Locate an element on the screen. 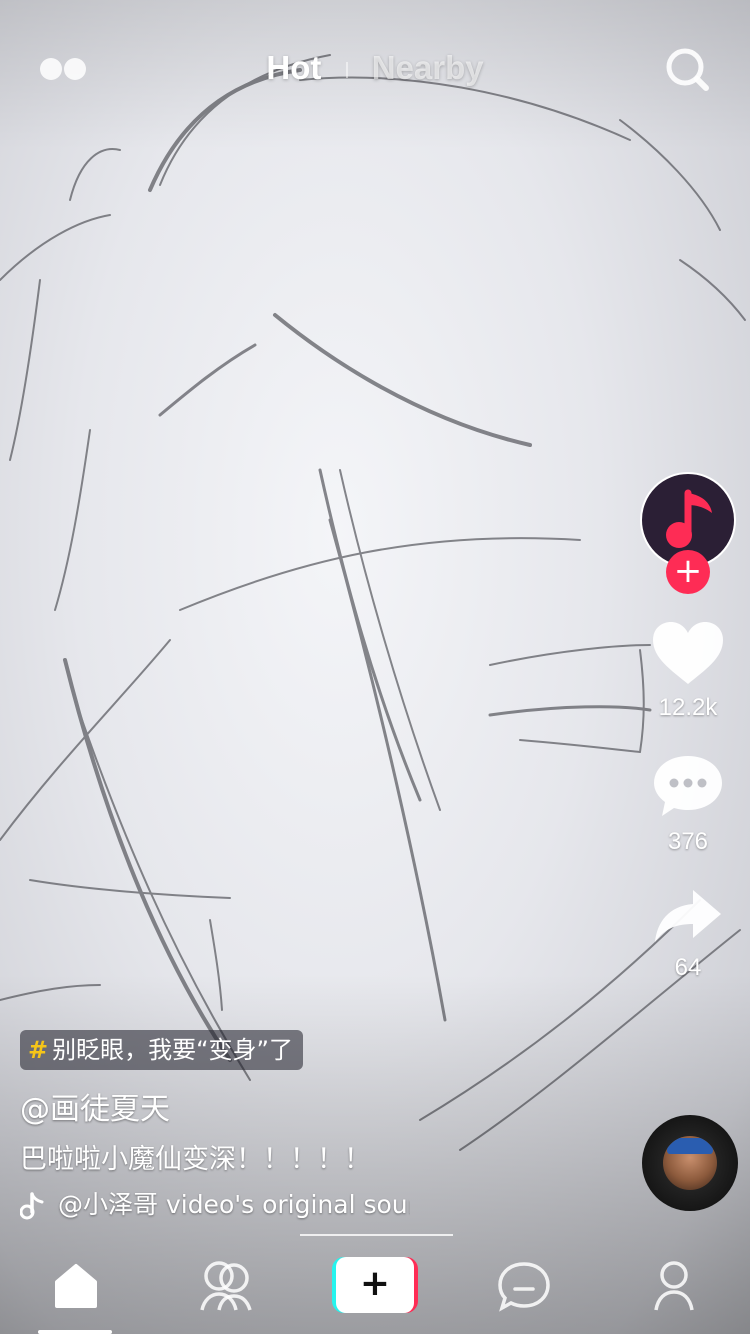 This screenshot has height=1334, width=750. creator-avatar: + is located at coordinates (688, 533).